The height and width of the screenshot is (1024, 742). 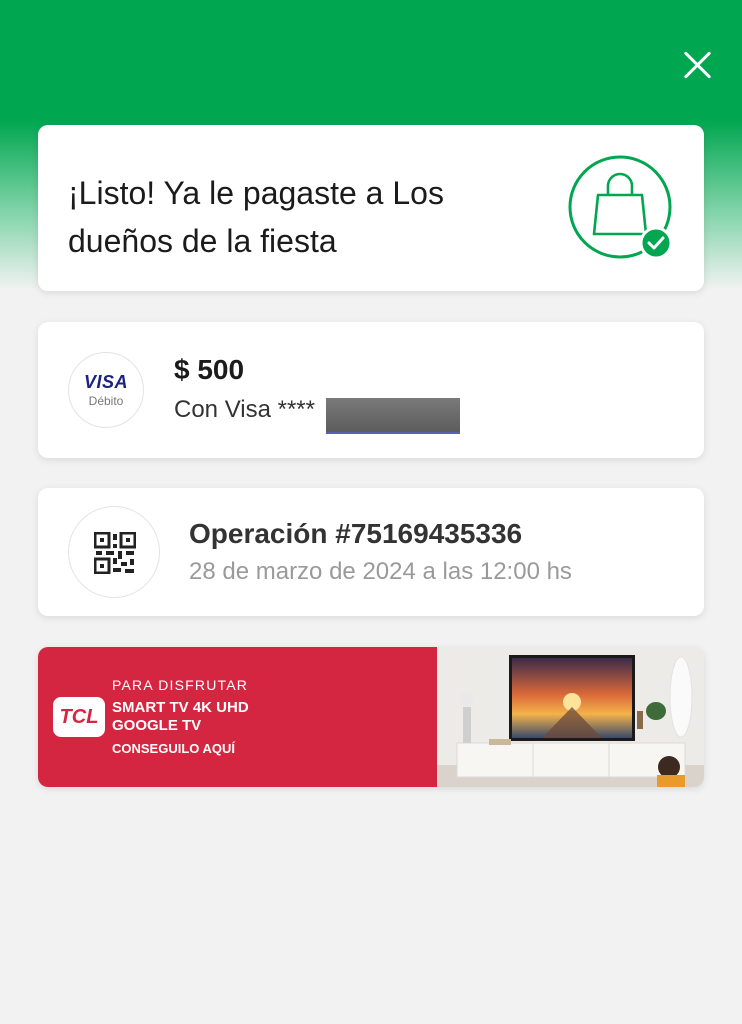 I want to click on banner-product: SMART TV 4K UHD GOOGLE TV, so click(x=212, y=717).